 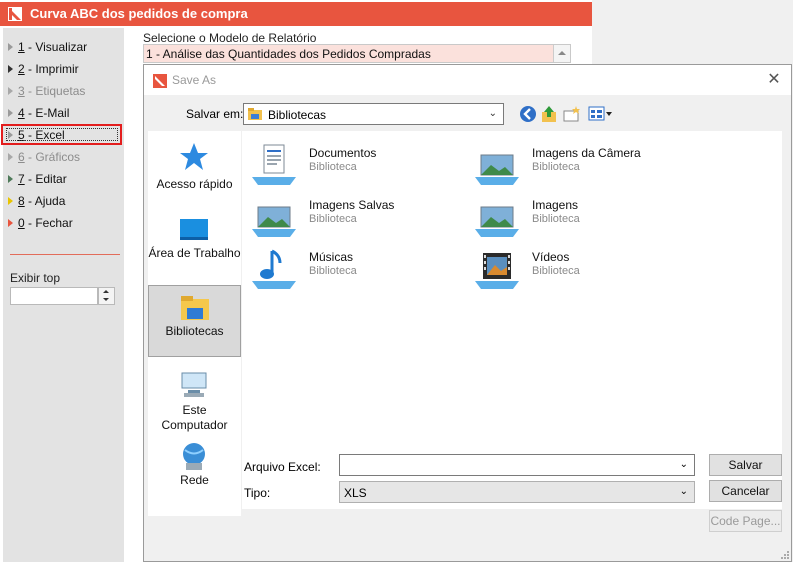 I want to click on menu-item-visualizar: 1 - Visualizar, so click(x=63, y=47).